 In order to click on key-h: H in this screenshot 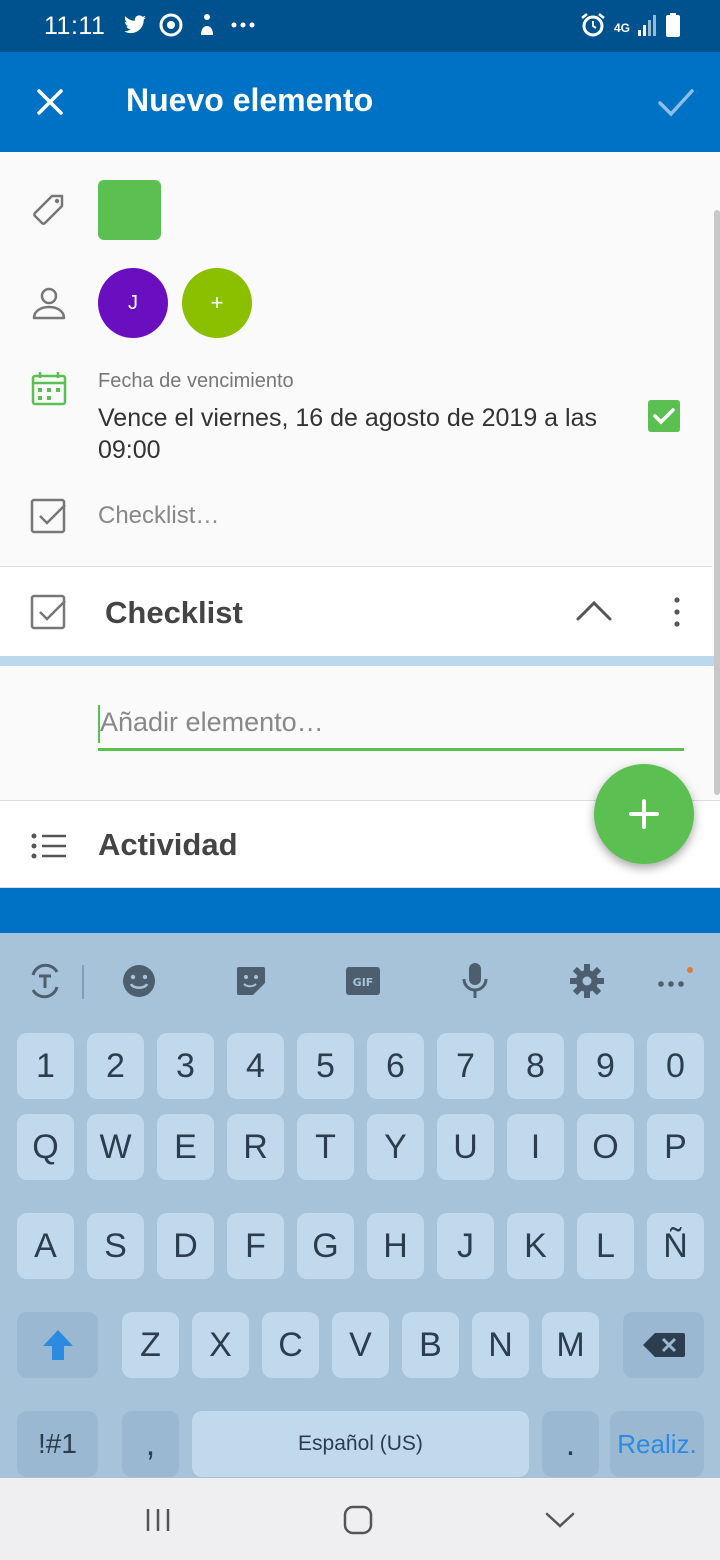, I will do `click(395, 1246)`.